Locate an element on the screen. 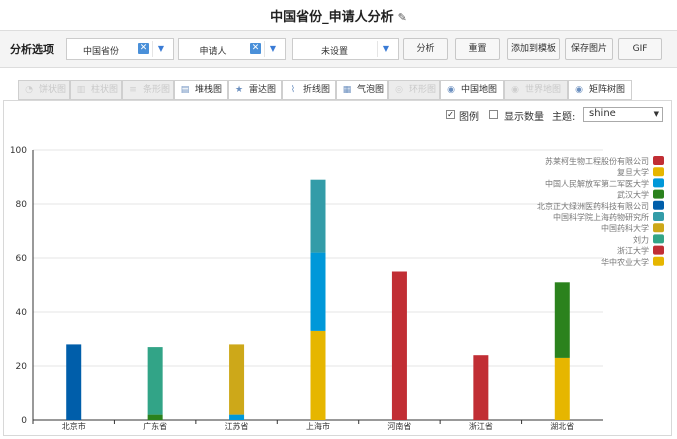 The width and height of the screenshot is (677, 439). y-tick-label: 100 is located at coordinates (18, 151).